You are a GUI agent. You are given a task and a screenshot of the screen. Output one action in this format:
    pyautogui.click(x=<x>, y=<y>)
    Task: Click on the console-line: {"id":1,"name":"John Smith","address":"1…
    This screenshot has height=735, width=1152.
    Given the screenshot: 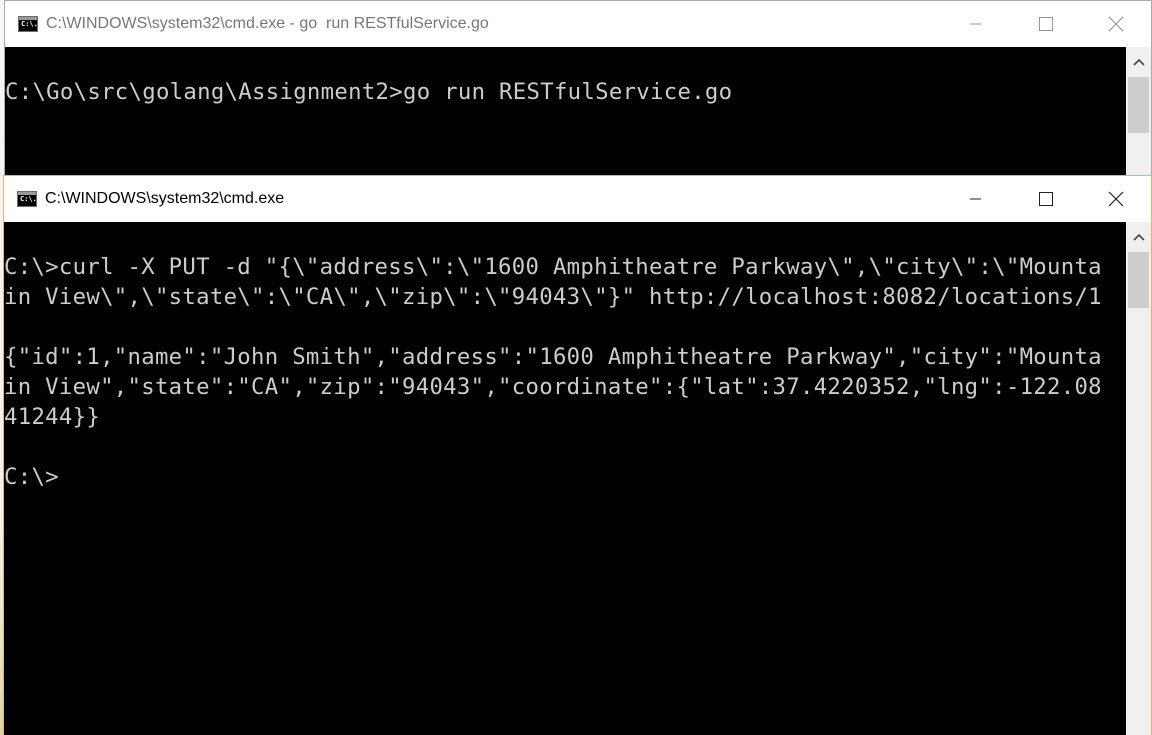 What is the action you would take?
    pyautogui.click(x=553, y=357)
    